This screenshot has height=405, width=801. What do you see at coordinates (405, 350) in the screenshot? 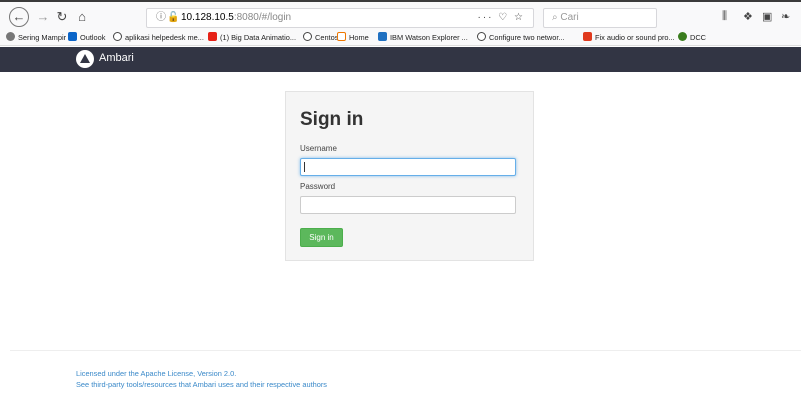
I see `footer-divider` at bounding box center [405, 350].